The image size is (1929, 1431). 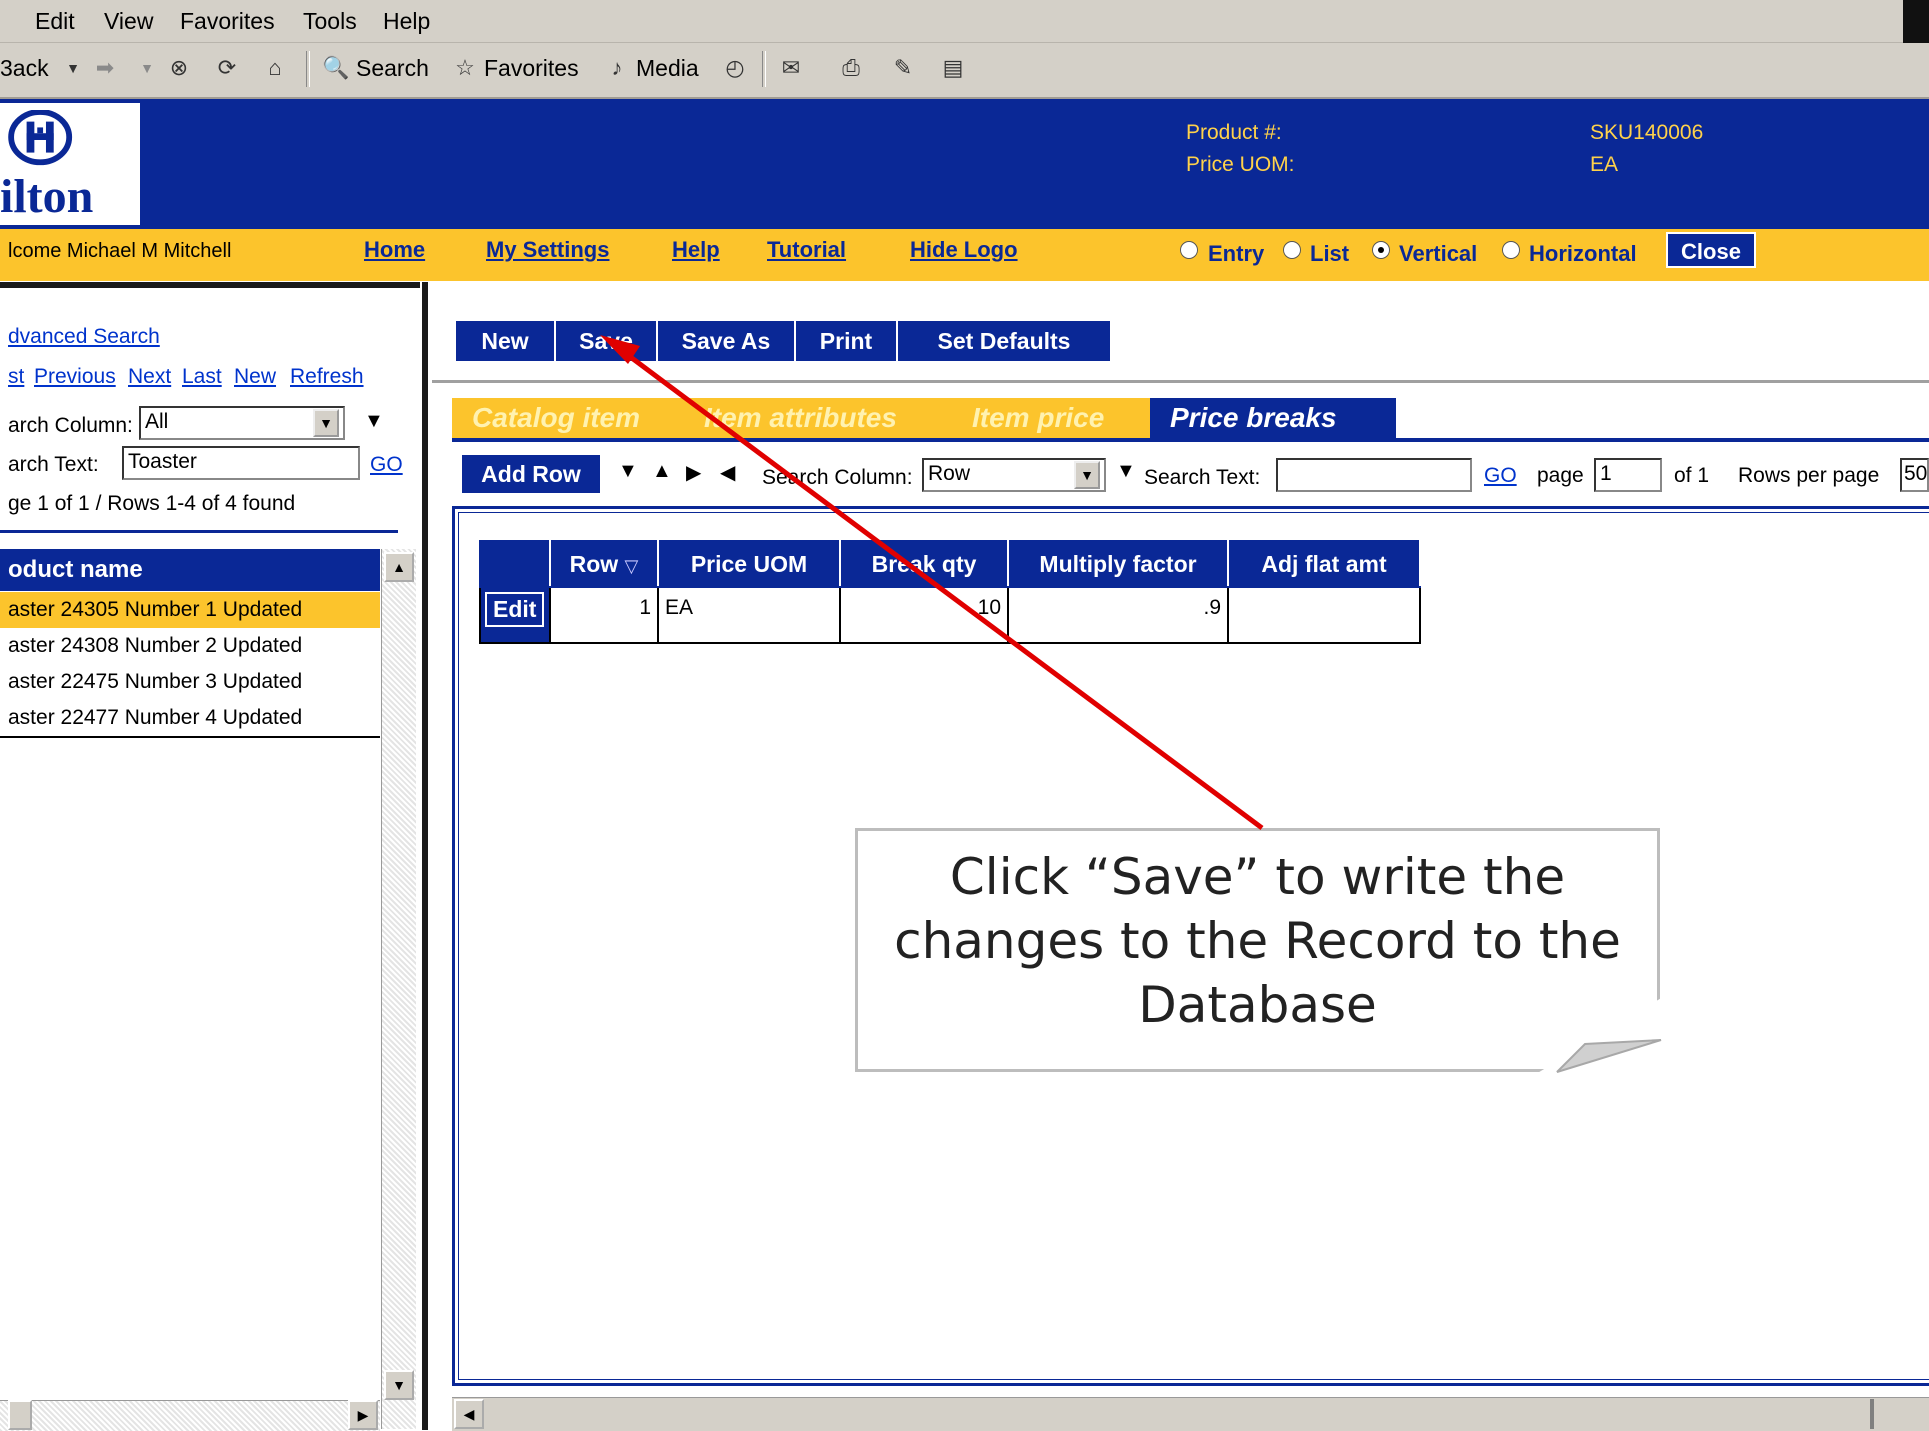 I want to click on view-radio-list, so click(x=1292, y=250).